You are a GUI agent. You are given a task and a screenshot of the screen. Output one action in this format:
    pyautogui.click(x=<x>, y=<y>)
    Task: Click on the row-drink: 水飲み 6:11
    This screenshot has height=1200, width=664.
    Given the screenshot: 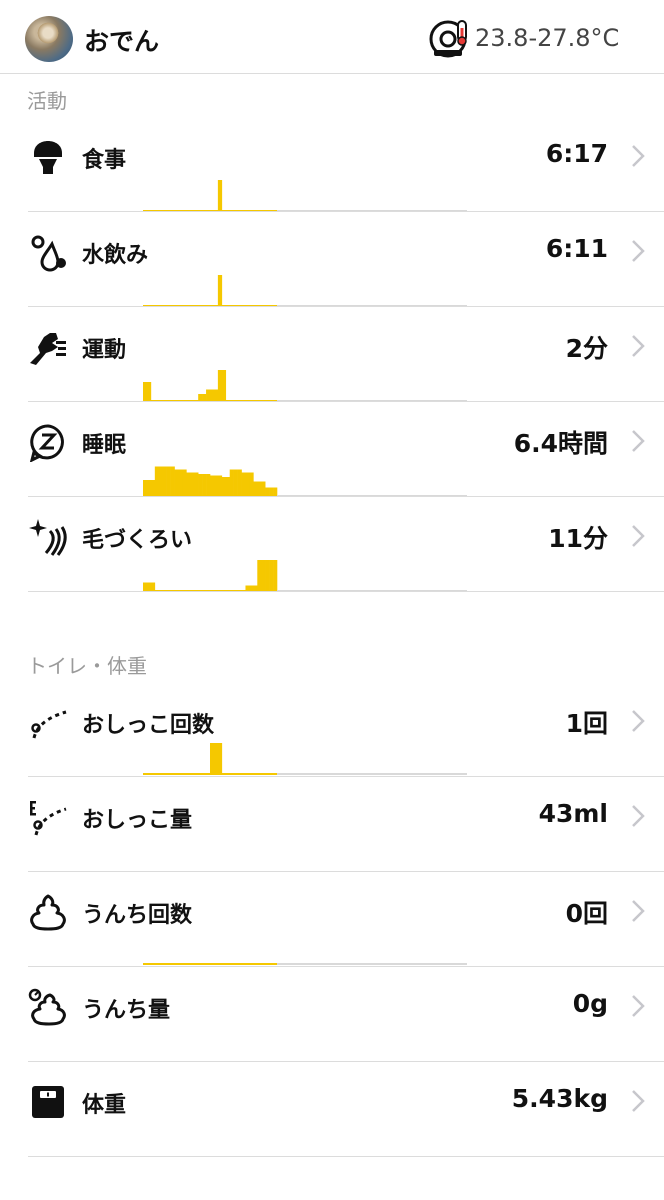 What is the action you would take?
    pyautogui.click(x=332, y=259)
    